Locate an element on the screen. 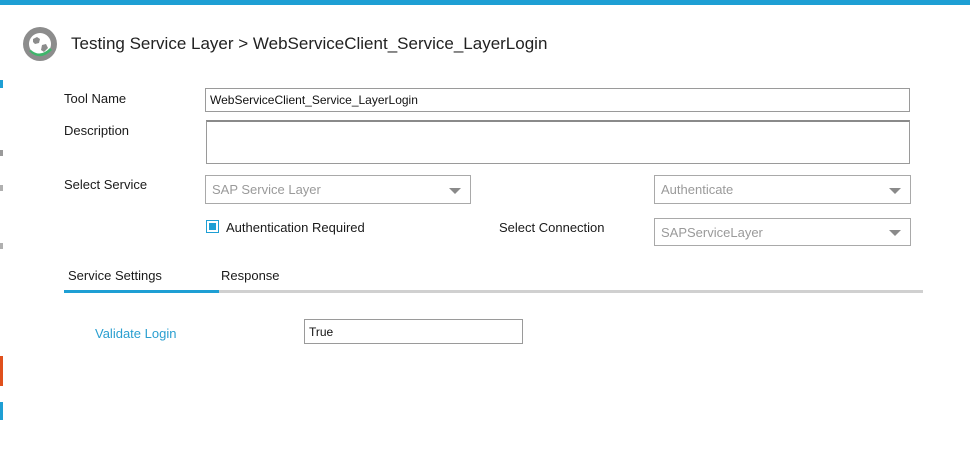 The width and height of the screenshot is (970, 454). method-dropdown-value: Authenticate is located at coordinates (697, 189).